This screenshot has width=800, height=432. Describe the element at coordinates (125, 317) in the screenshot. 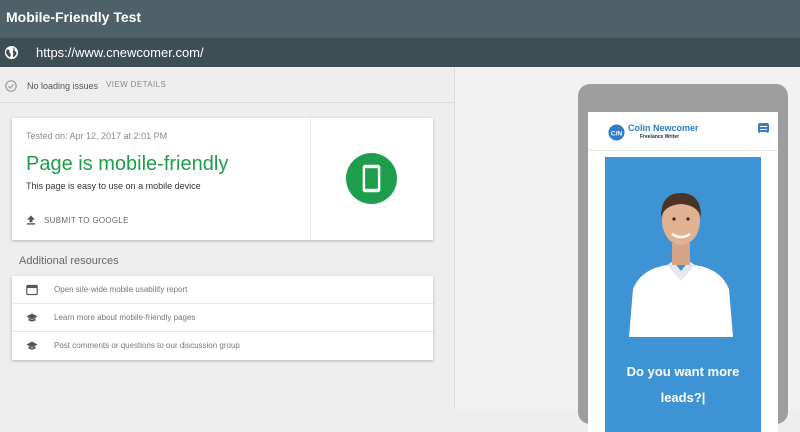

I see `resource-item-label: Learn more about mobile-friendly pages` at that location.